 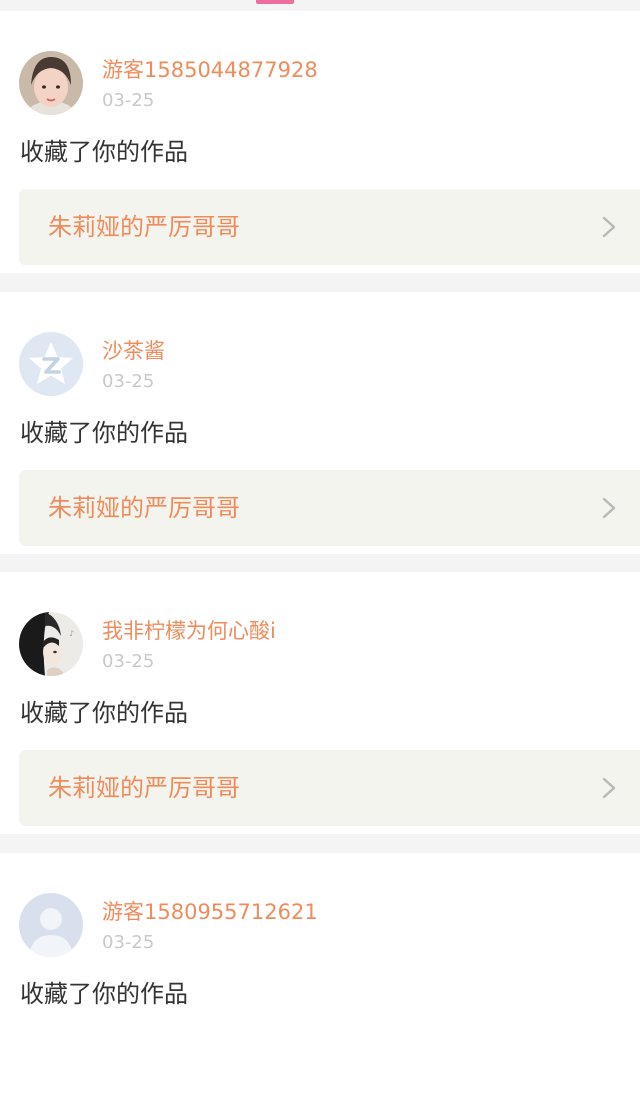 What do you see at coordinates (51, 364) in the screenshot?
I see `qq-logo-avatar-icon` at bounding box center [51, 364].